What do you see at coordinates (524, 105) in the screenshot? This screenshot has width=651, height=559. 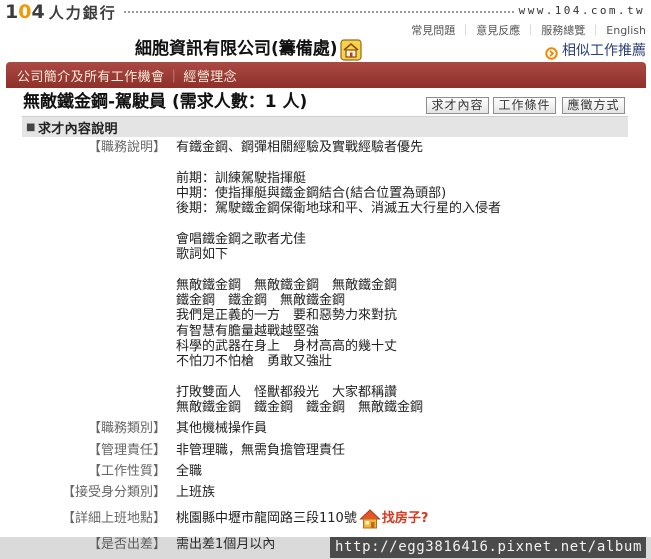 I see `conditions-anchor-button: 工作條件` at bounding box center [524, 105].